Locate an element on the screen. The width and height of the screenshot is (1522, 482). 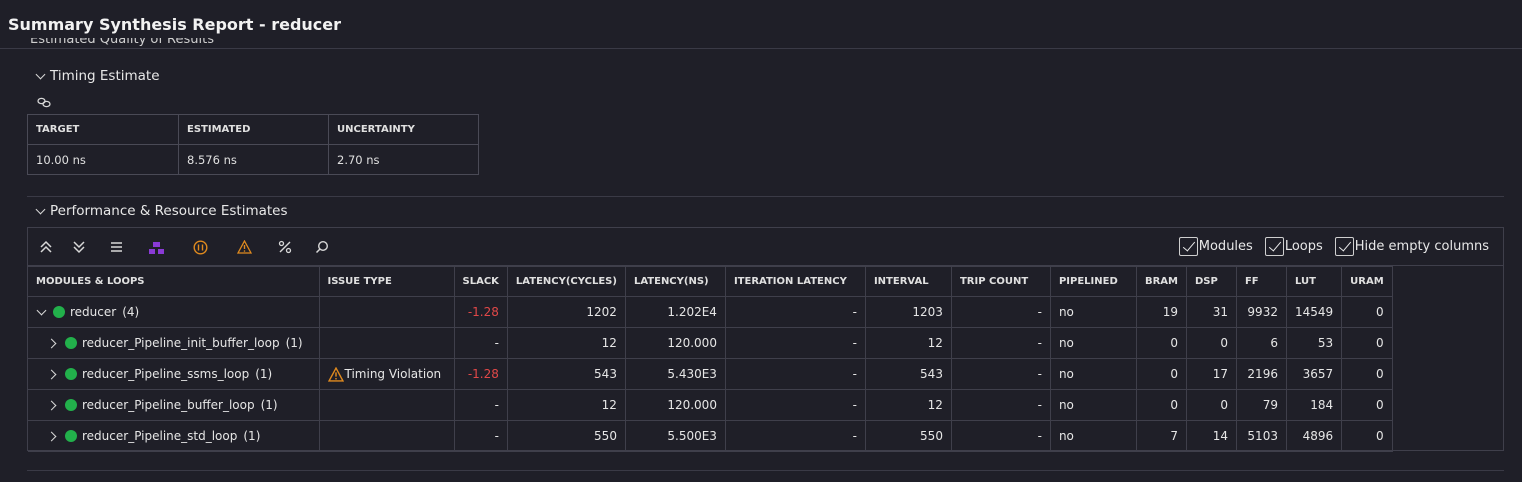
bram-cell: 7 is located at coordinates (1161, 436).